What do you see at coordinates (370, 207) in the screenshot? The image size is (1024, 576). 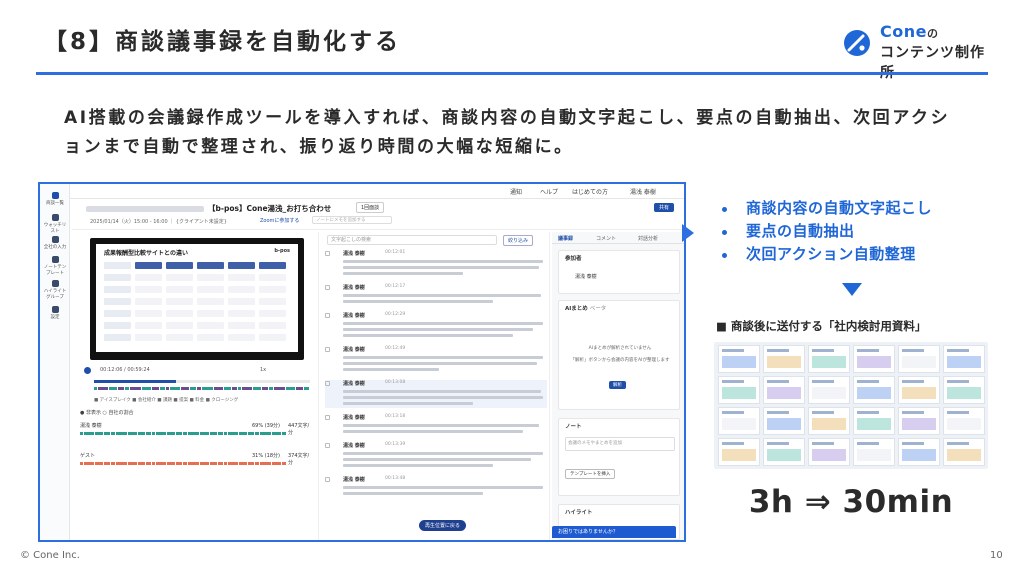 I see `meeting-tag: 1回面談` at bounding box center [370, 207].